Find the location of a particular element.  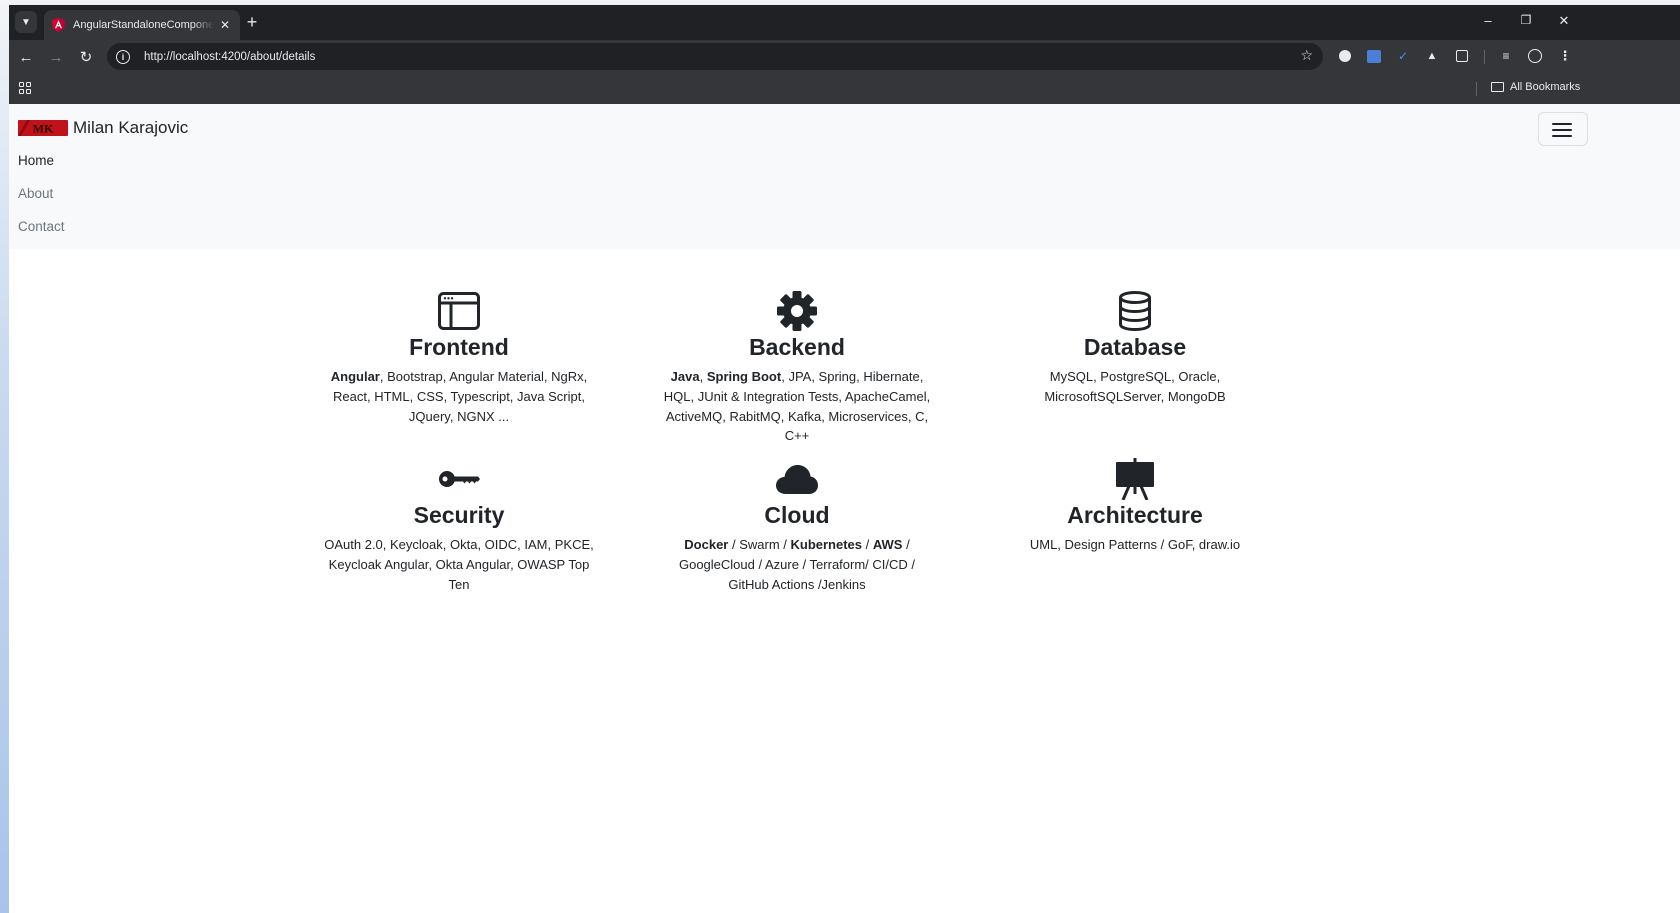

skill-highlight: Kubernetes is located at coordinates (826, 544).